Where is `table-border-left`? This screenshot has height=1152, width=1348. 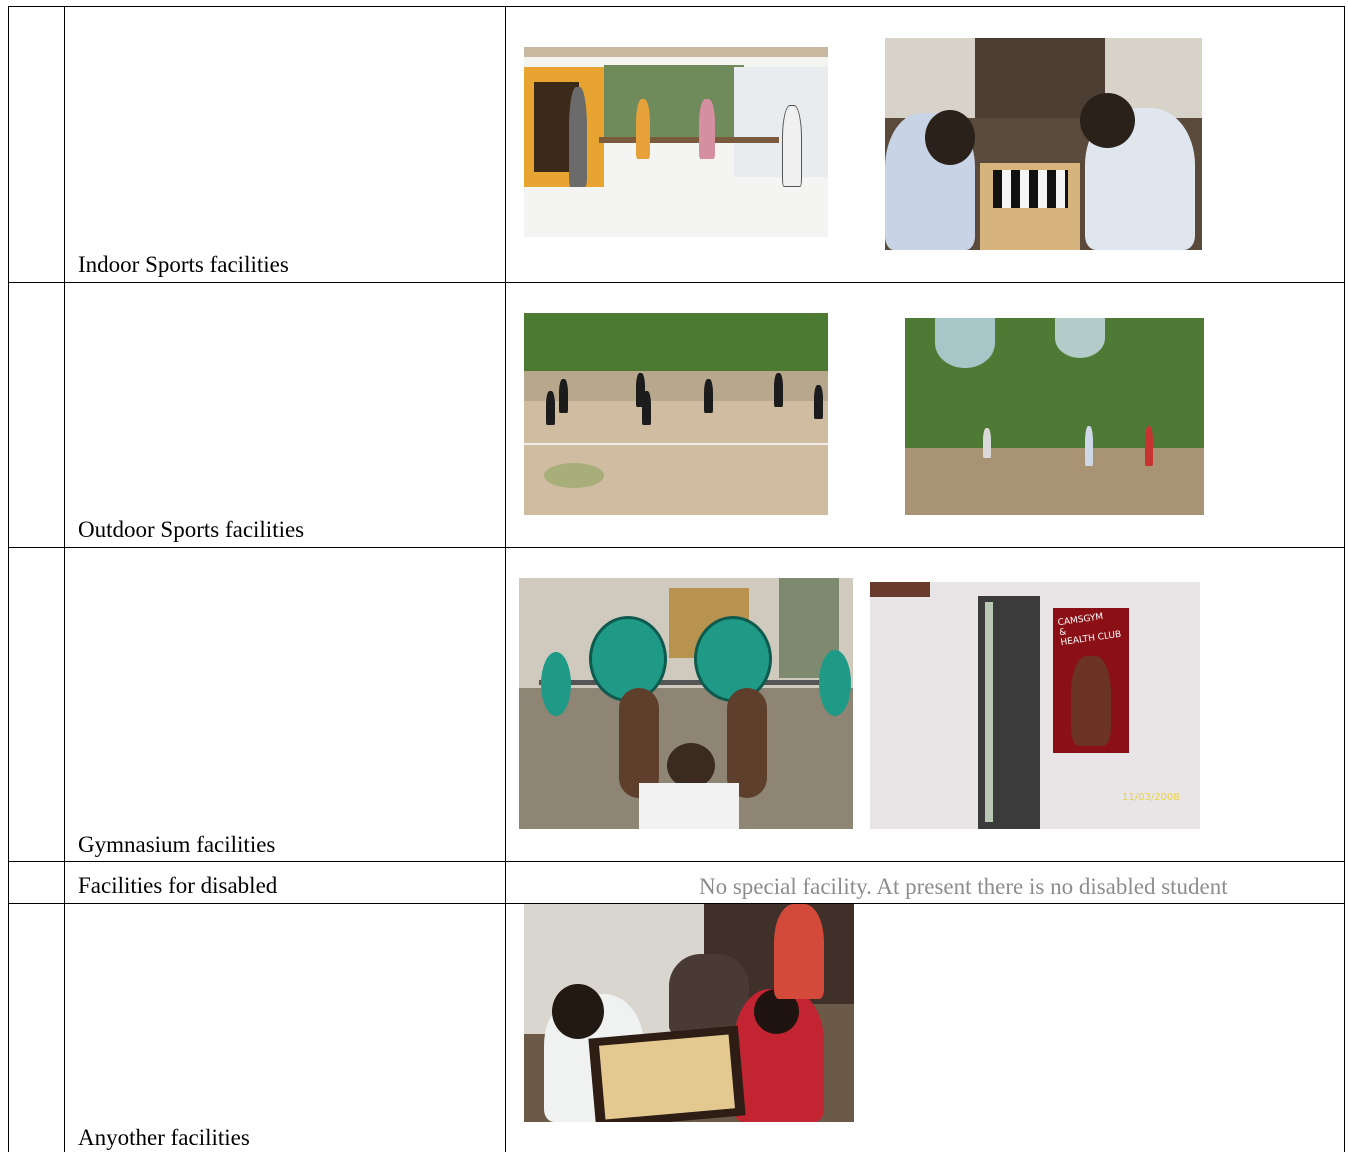 table-border-left is located at coordinates (8, 579).